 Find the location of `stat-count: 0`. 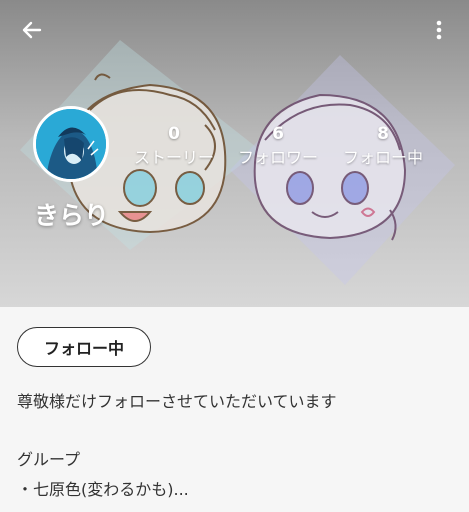

stat-count: 0 is located at coordinates (174, 134).